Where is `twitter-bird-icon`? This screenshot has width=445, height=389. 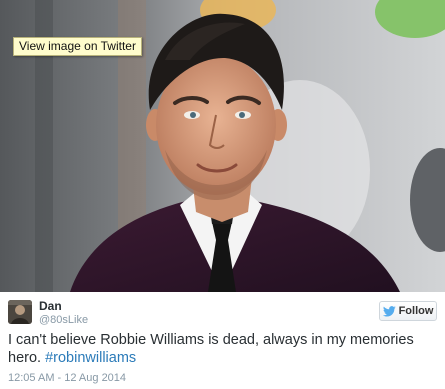 twitter-bird-icon is located at coordinates (389, 310).